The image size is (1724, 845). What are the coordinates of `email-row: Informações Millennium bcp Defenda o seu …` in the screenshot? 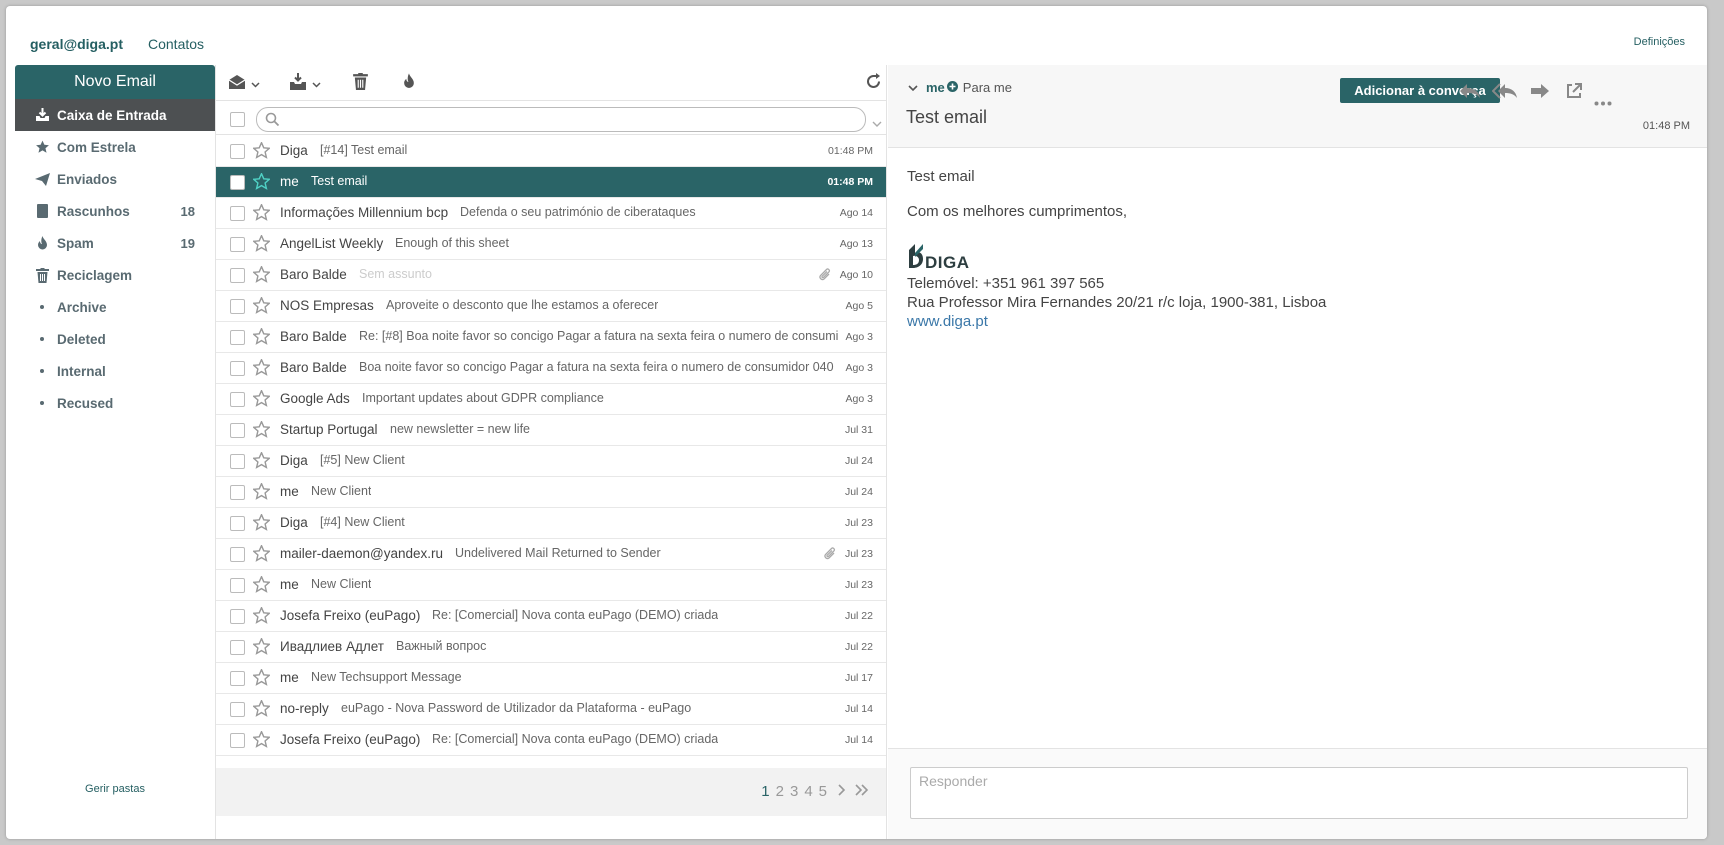 It's located at (551, 213).